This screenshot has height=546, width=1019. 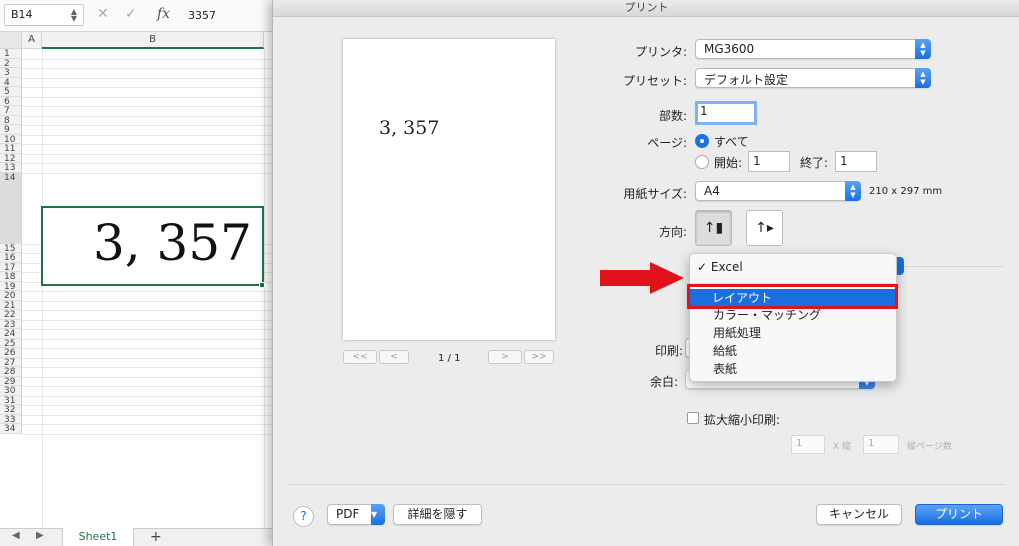 I want to click on copies-label: 部数:, so click(x=672, y=116).